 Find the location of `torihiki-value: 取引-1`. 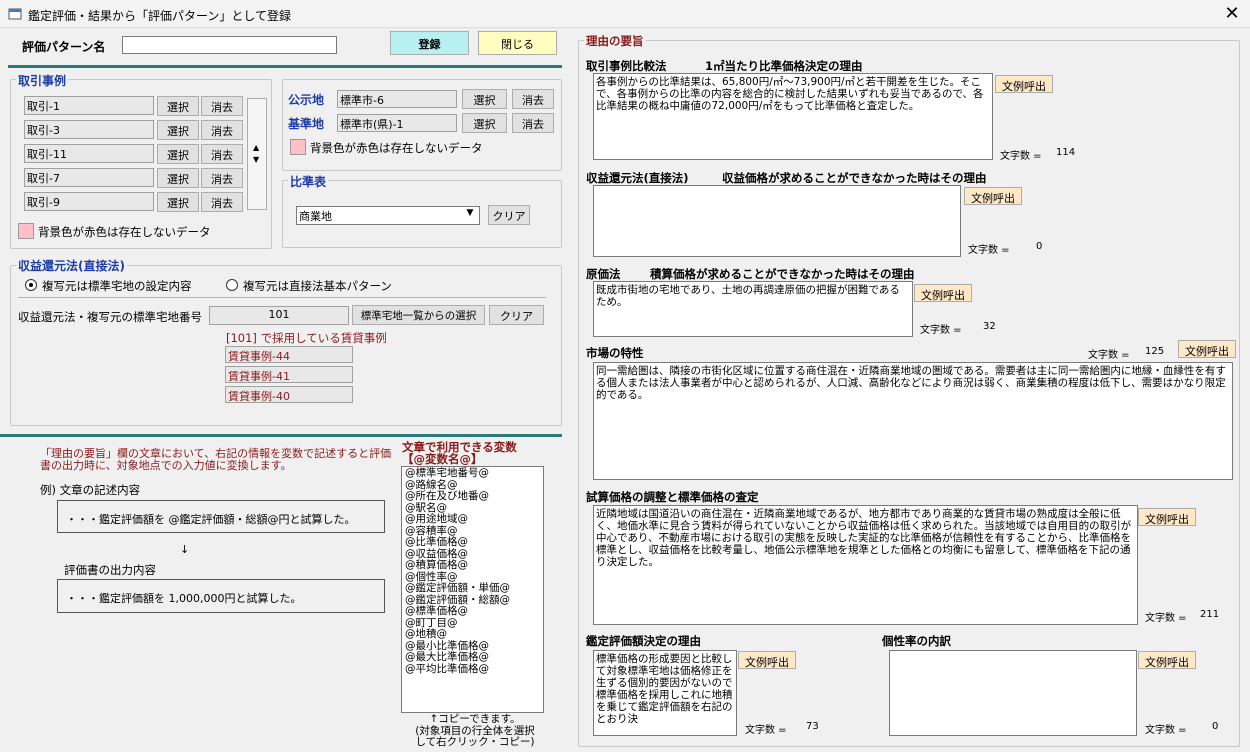

torihiki-value: 取引-1 is located at coordinates (89, 105).